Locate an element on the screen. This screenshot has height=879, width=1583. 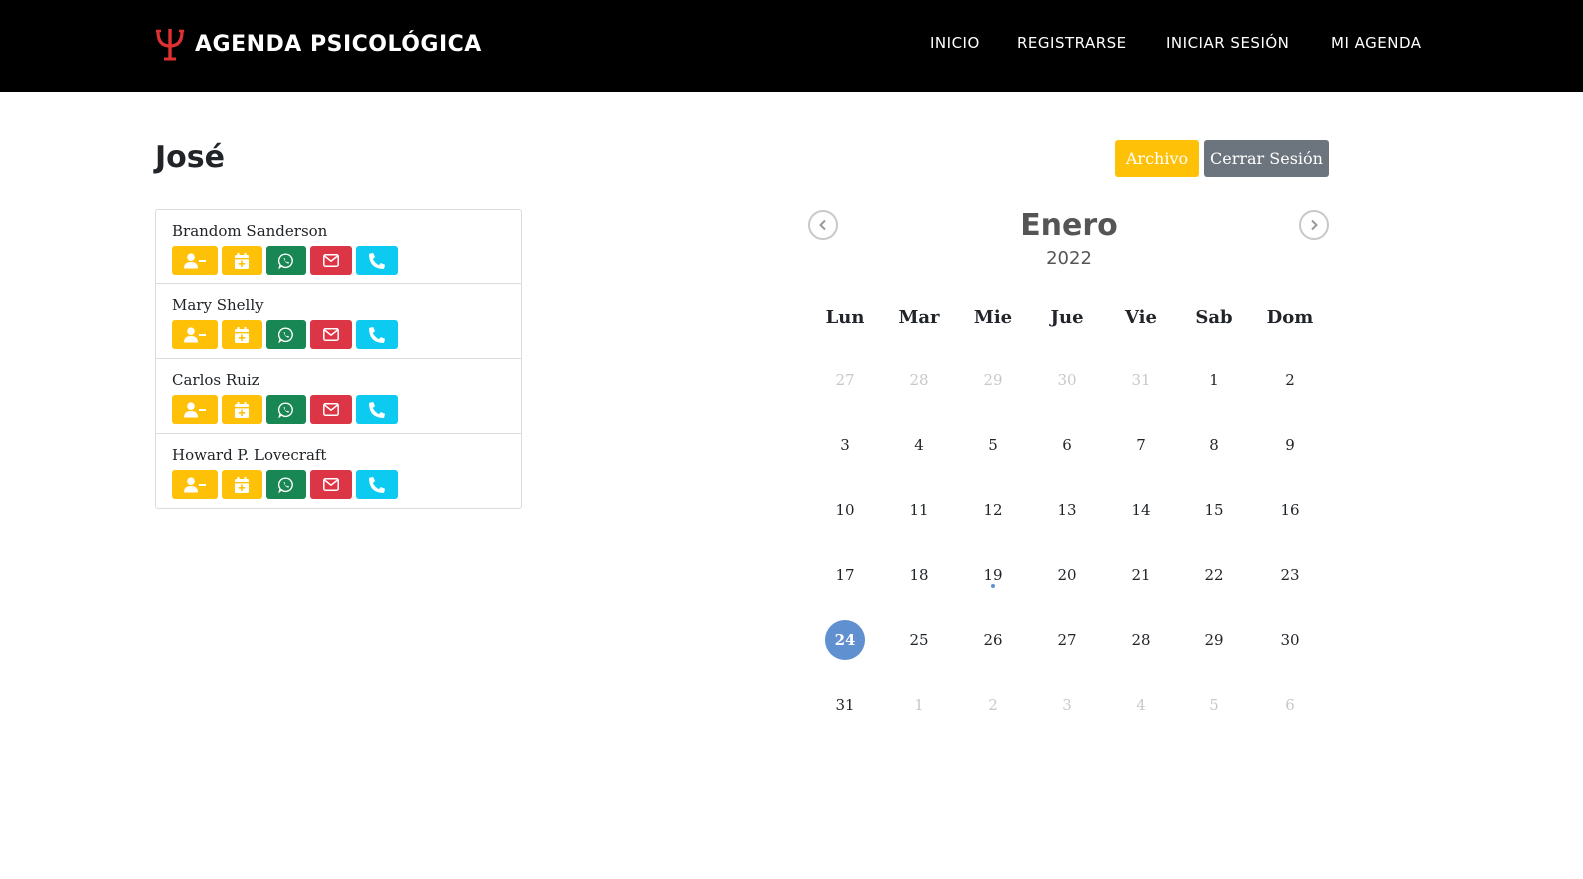
day-number: 1 is located at coordinates (919, 705).